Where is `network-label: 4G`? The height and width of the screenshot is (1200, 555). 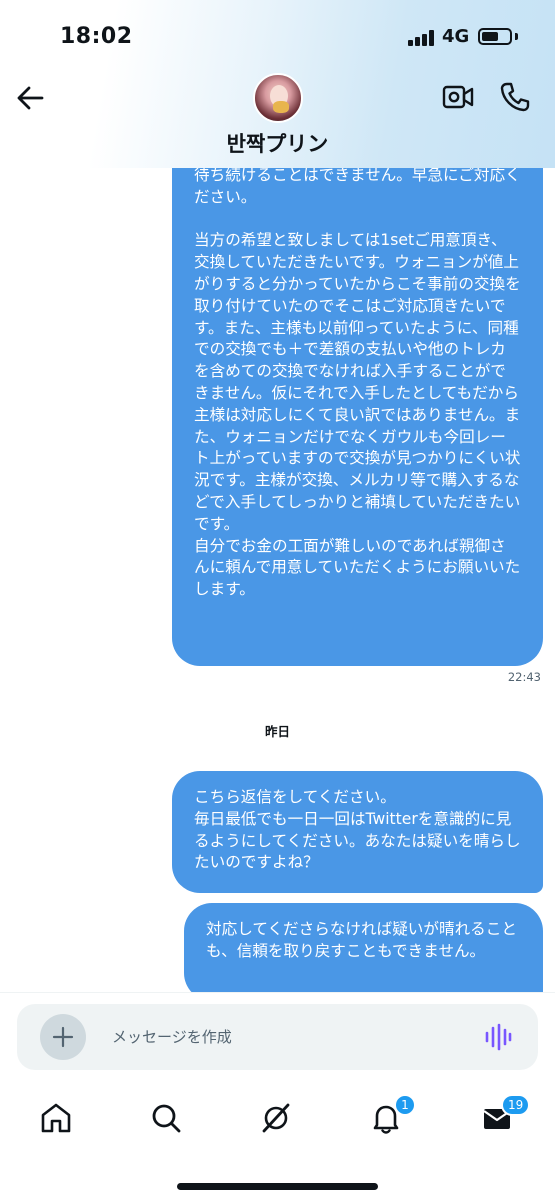 network-label: 4G is located at coordinates (456, 36).